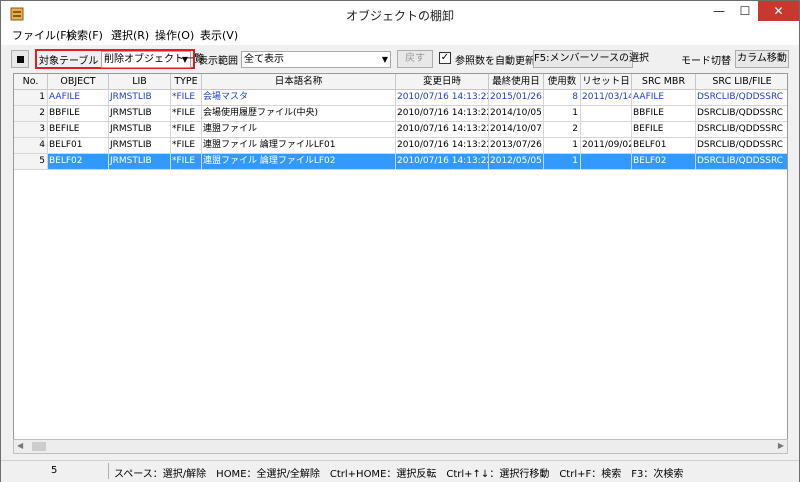 Image resolution: width=800 pixels, height=482 pixels. What do you see at coordinates (516, 130) in the screenshot?
I see `cell-last-used: 2014/10/07` at bounding box center [516, 130].